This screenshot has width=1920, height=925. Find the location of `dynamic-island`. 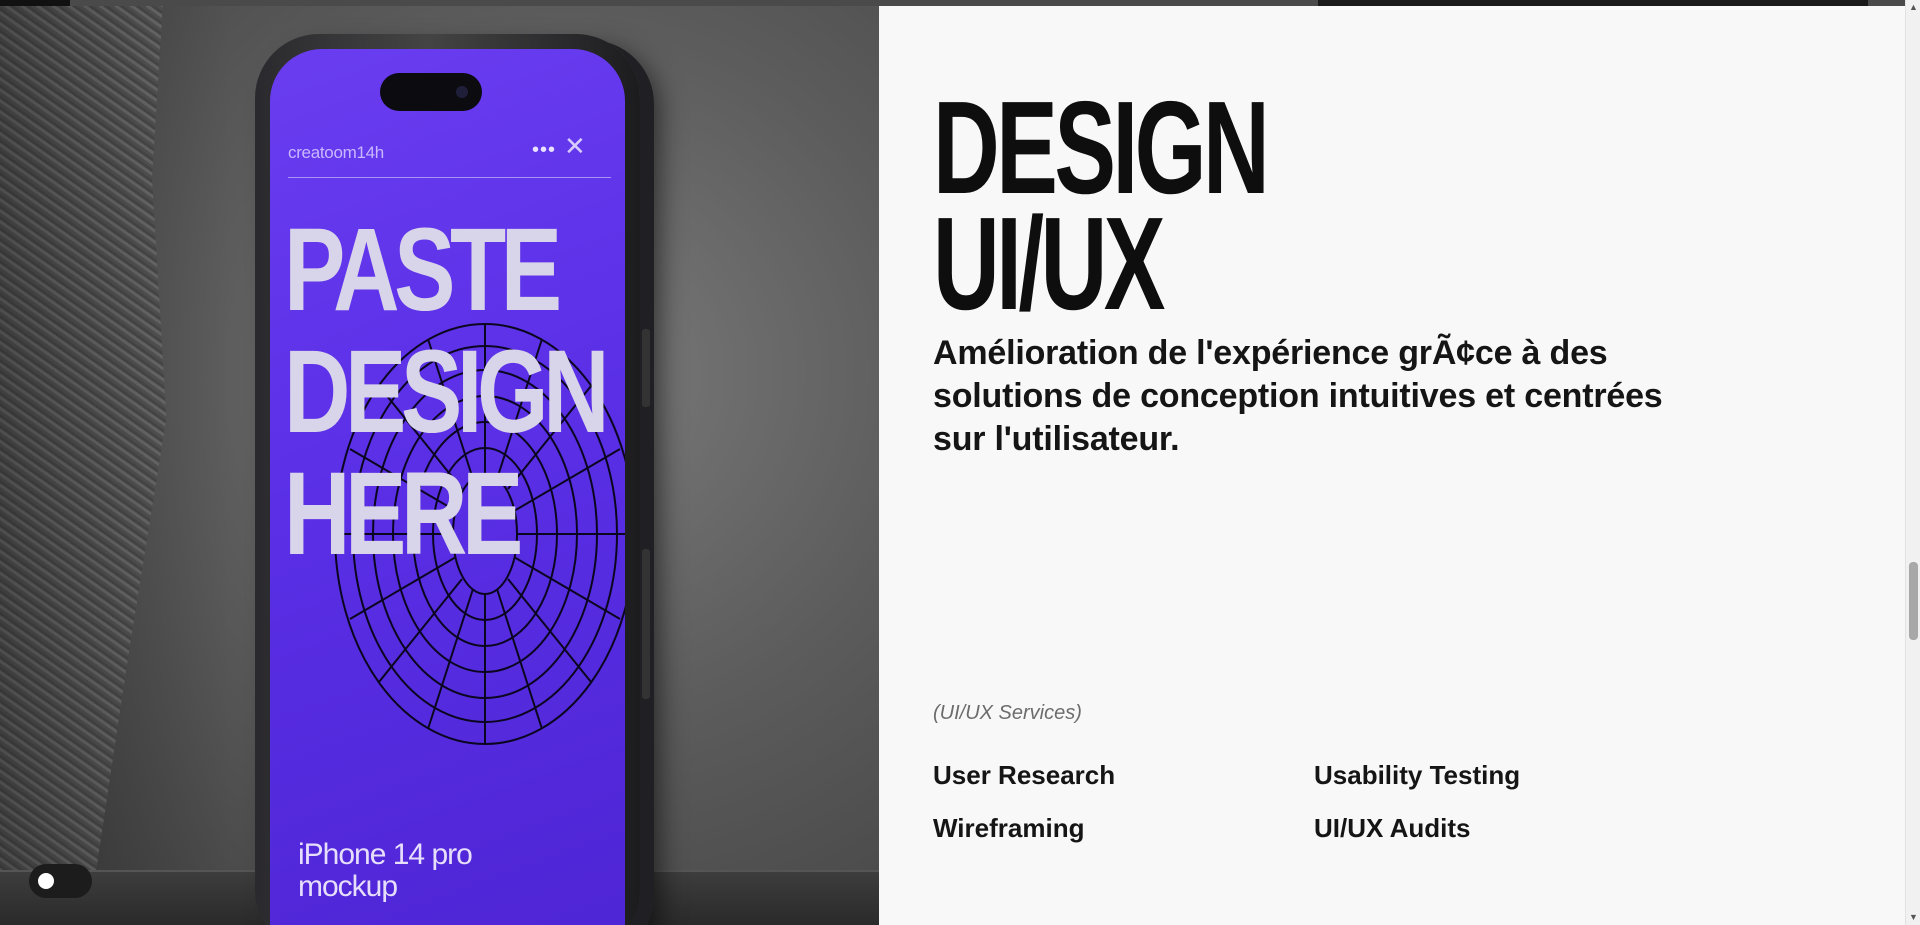

dynamic-island is located at coordinates (431, 92).